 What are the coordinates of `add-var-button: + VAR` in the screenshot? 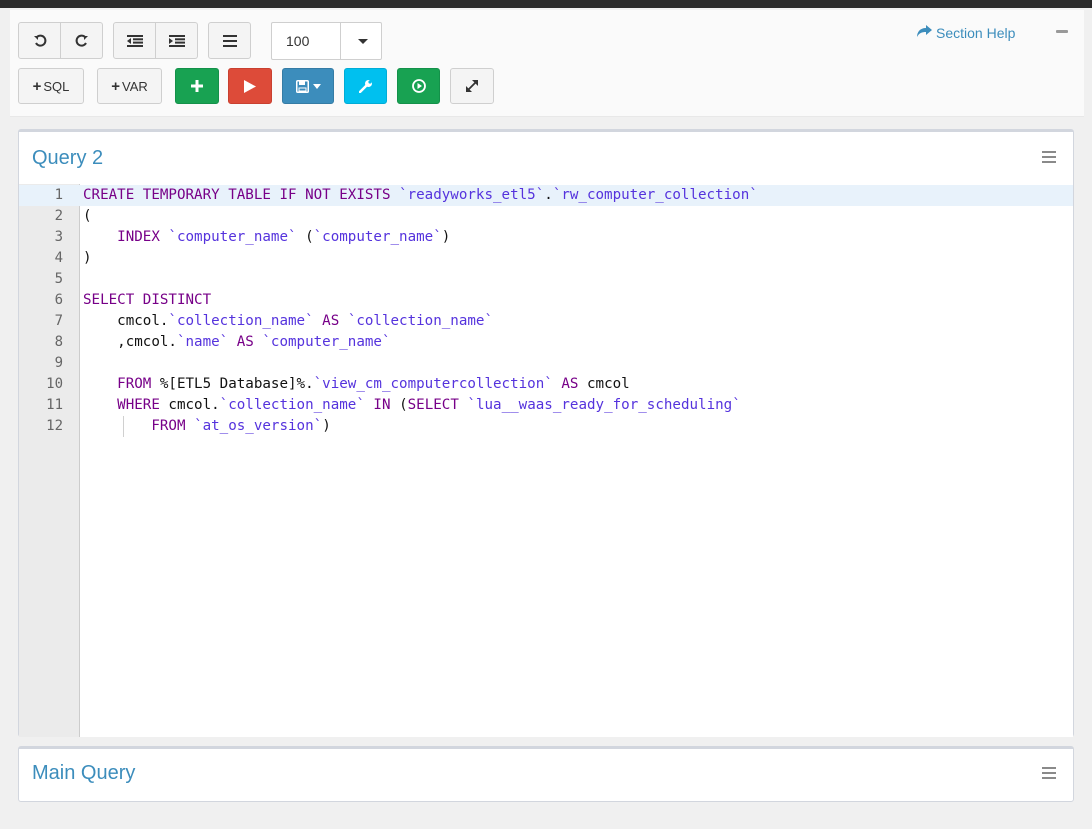 It's located at (129, 86).